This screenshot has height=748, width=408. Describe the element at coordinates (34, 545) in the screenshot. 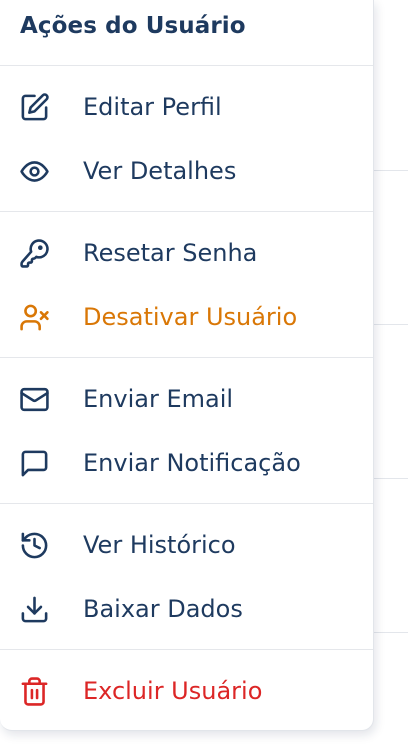

I see `history-icon` at that location.